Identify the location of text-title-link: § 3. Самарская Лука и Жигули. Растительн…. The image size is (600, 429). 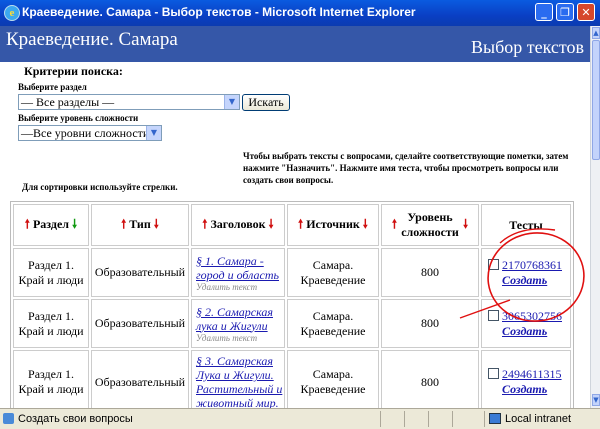
(240, 382).